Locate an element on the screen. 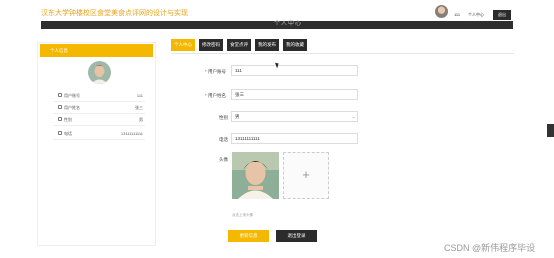  logout-account-button: 退出登录 is located at coordinates (296, 236).